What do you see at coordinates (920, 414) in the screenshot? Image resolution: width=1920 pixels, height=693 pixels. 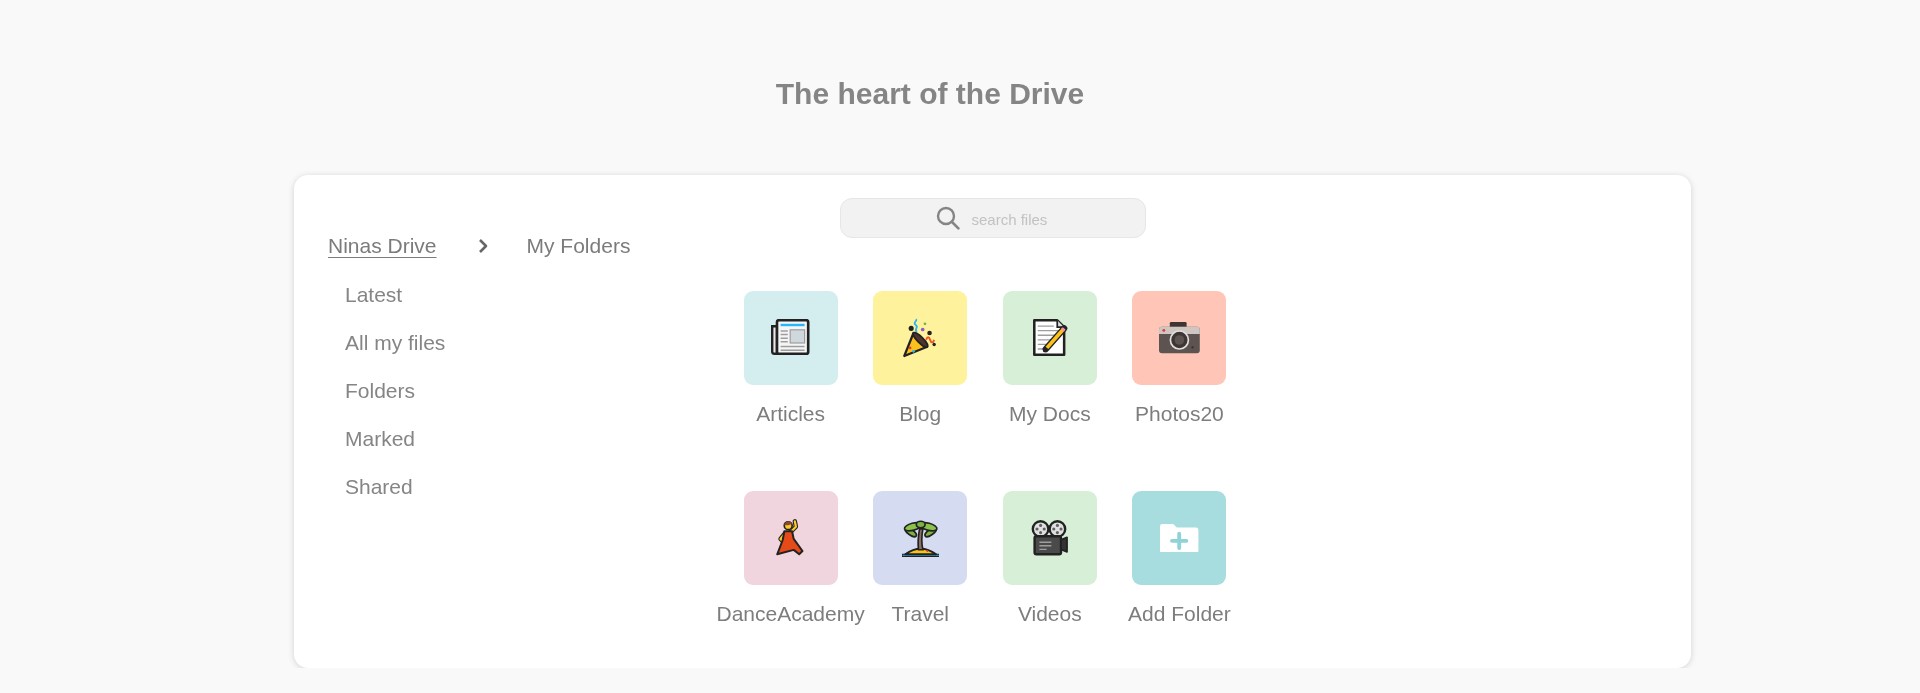 I see `folder-name: Blog` at bounding box center [920, 414].